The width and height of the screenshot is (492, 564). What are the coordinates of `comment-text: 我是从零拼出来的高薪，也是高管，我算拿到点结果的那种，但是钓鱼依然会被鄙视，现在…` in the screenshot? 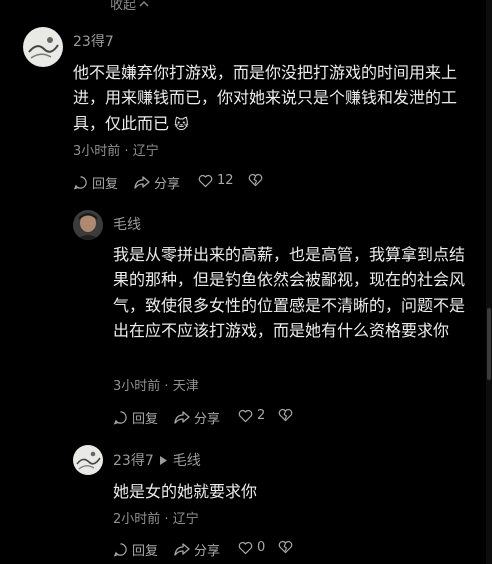 It's located at (289, 292).